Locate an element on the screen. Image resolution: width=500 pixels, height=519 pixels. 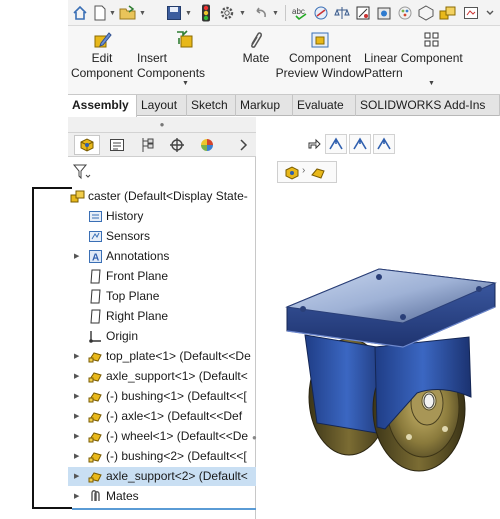
tree-item-annotations: ▶ A Annotations is located at coordinates (162, 256).